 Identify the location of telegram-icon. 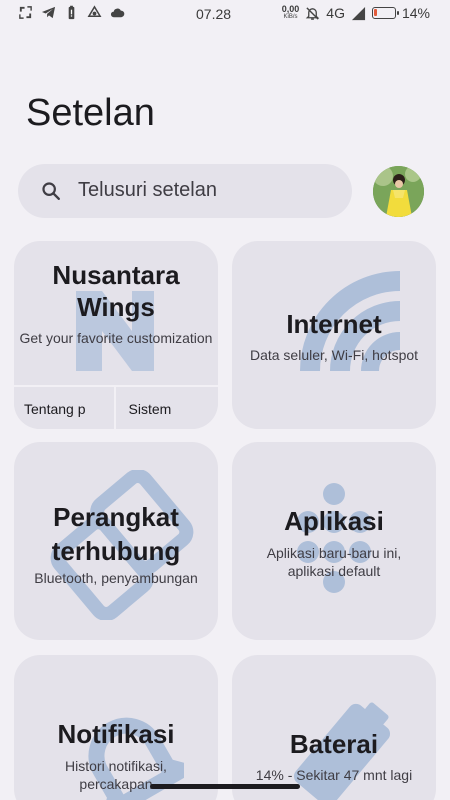
(48, 12).